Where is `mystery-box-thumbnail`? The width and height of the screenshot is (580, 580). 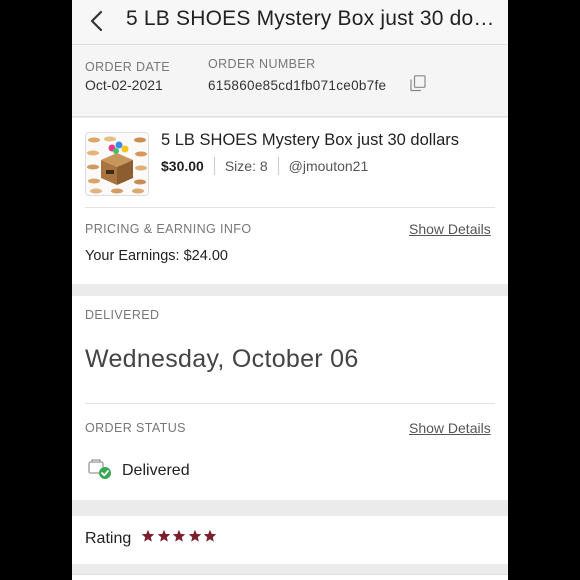
mystery-box-thumbnail is located at coordinates (117, 164).